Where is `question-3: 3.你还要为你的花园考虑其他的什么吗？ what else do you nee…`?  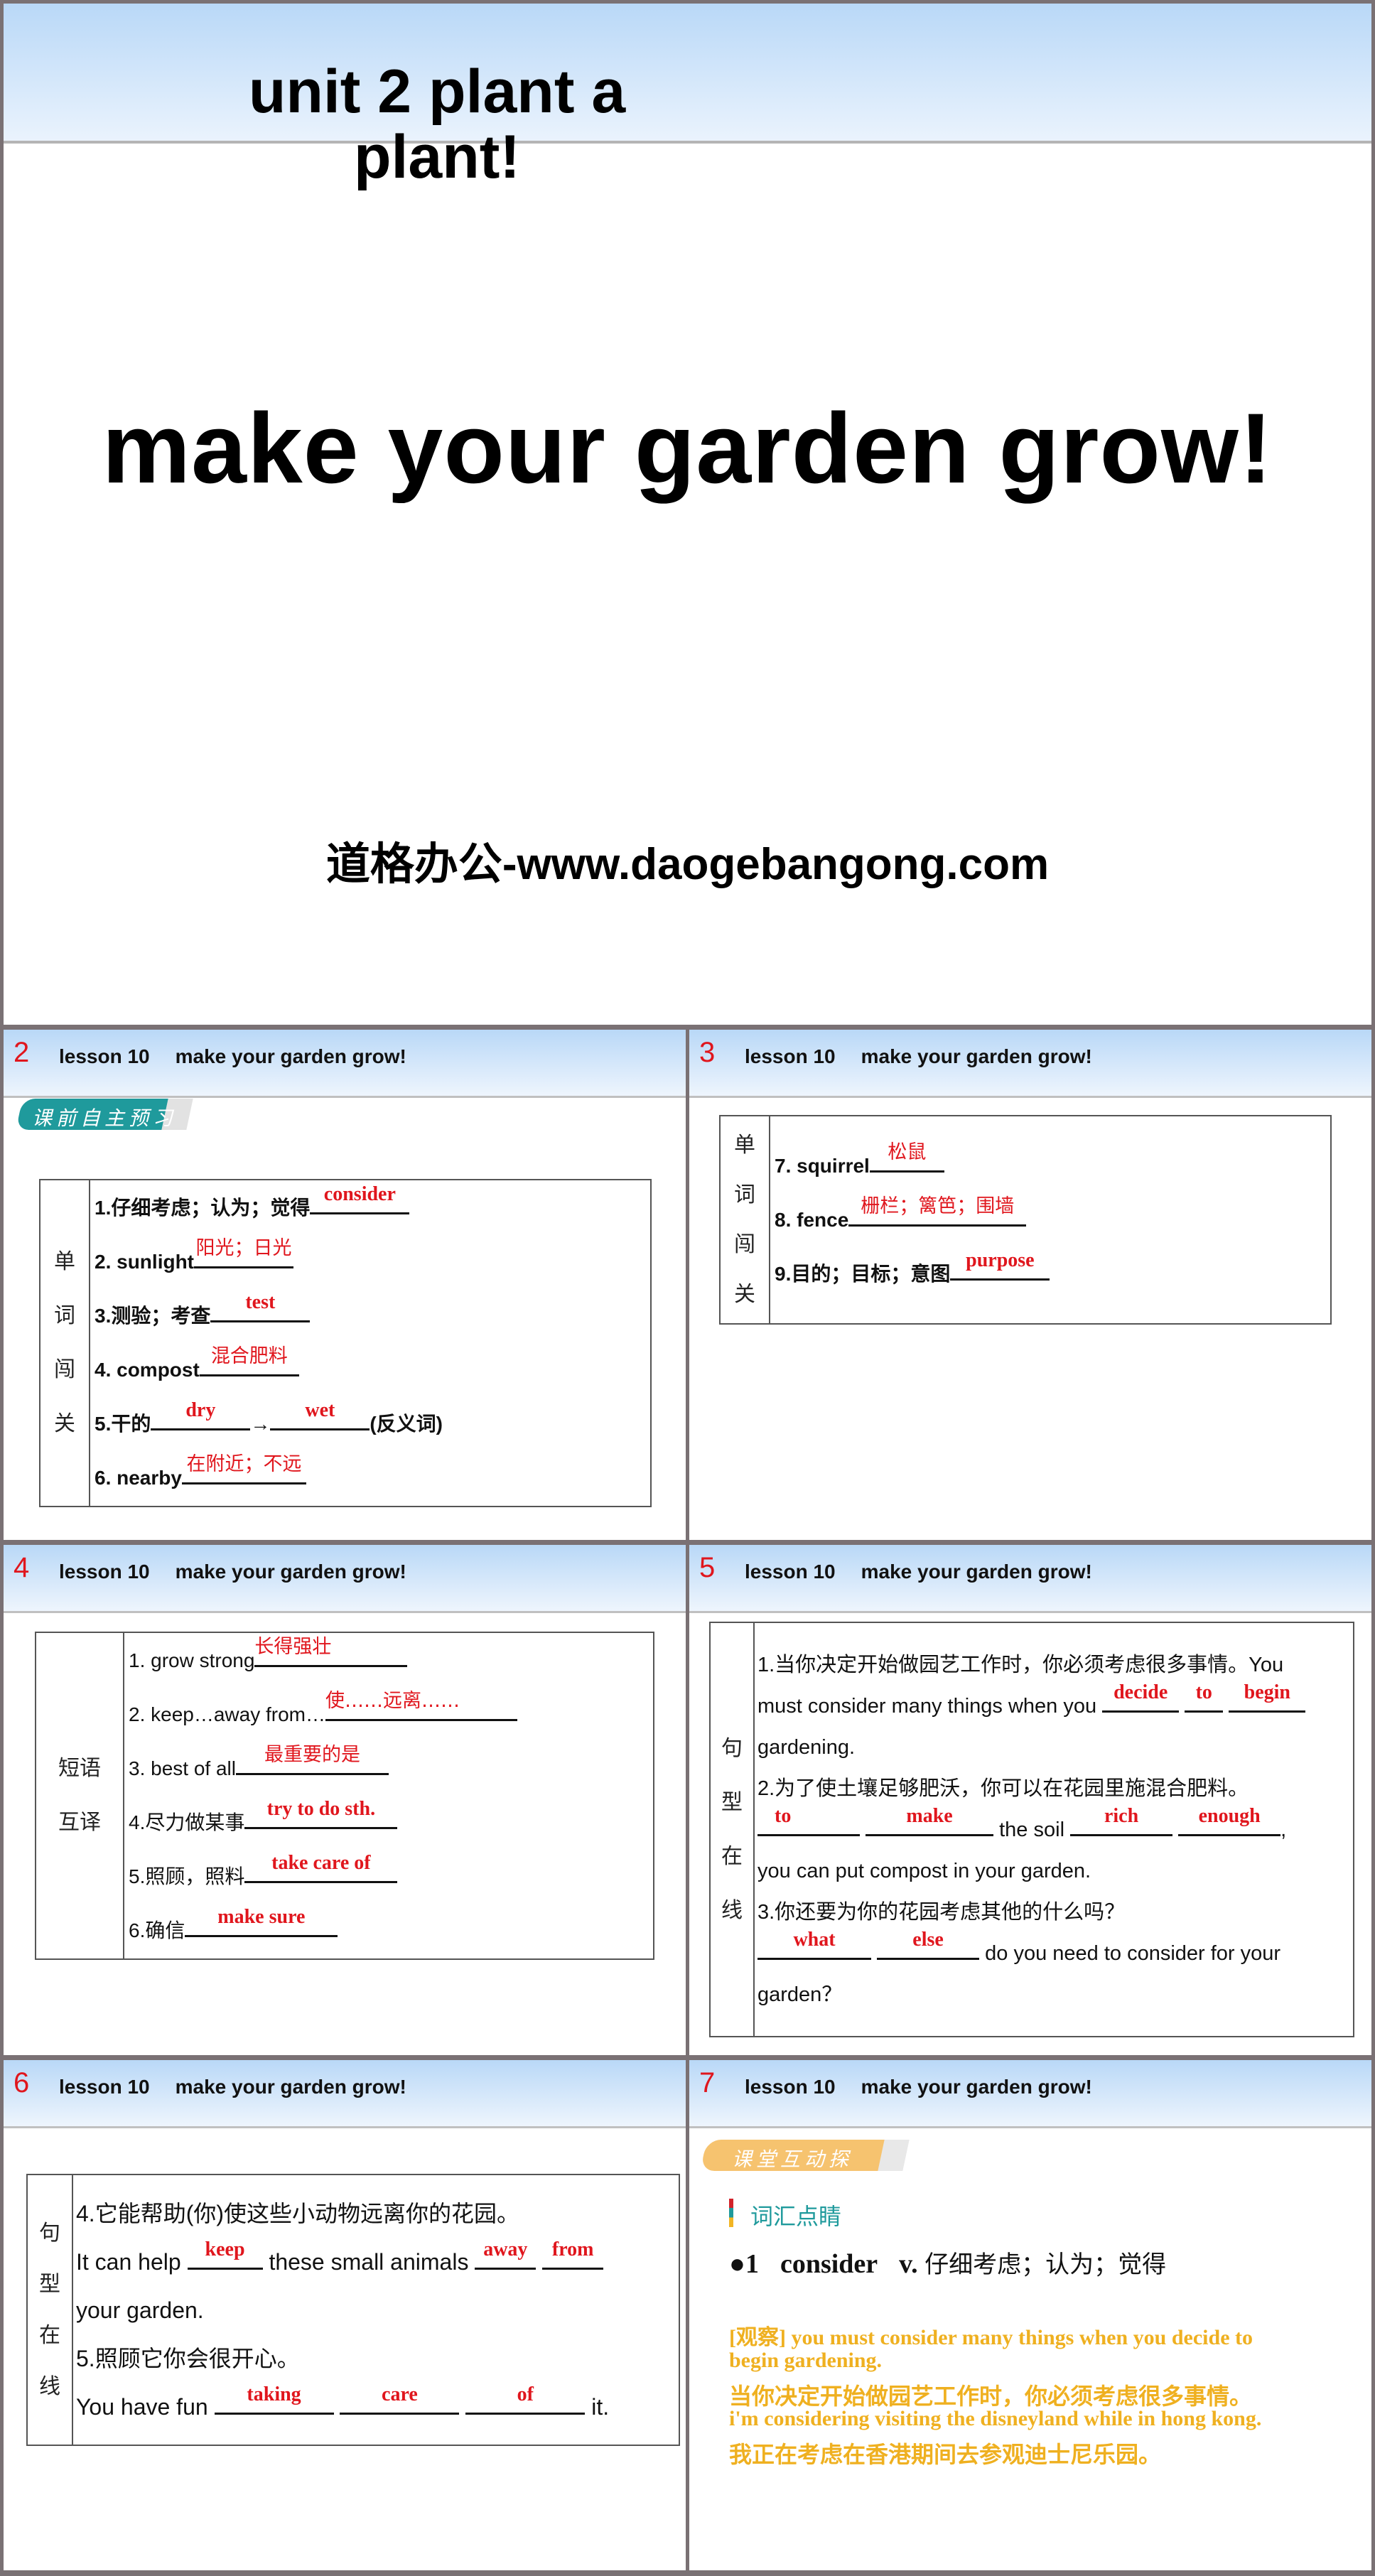
question-3: 3.你还要为你的花园考虑其他的什么吗？ what else do you nee… is located at coordinates (1019, 1953).